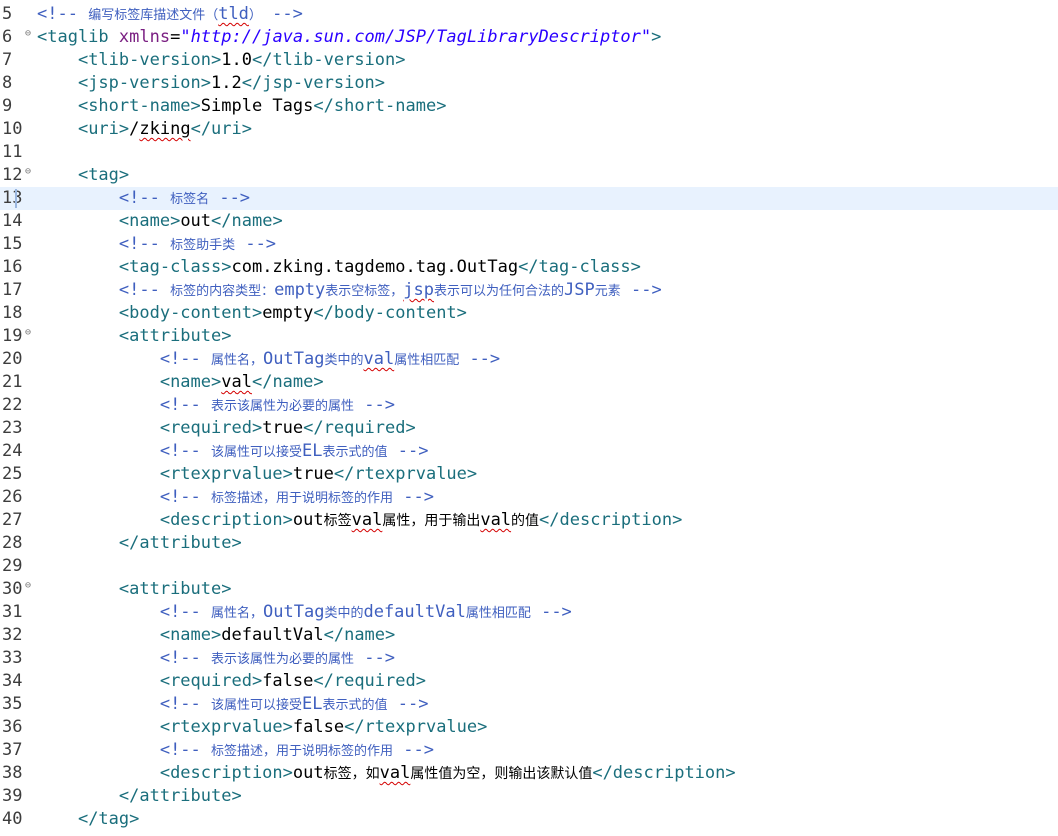 The width and height of the screenshot is (1058, 836). I want to click on line-gutter: 10, so click(18, 129).